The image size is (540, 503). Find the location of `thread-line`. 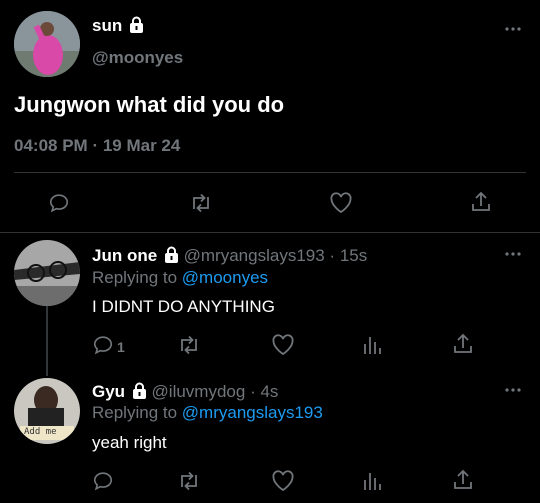

thread-line is located at coordinates (47, 341).